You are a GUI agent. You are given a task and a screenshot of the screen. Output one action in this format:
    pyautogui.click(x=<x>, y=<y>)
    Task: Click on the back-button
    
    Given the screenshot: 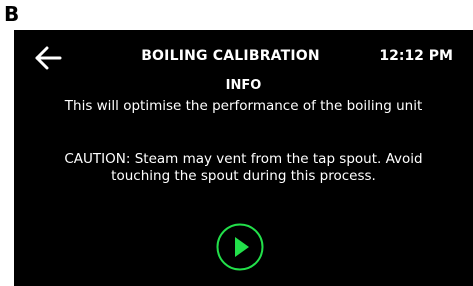 What is the action you would take?
    pyautogui.click(x=48, y=58)
    